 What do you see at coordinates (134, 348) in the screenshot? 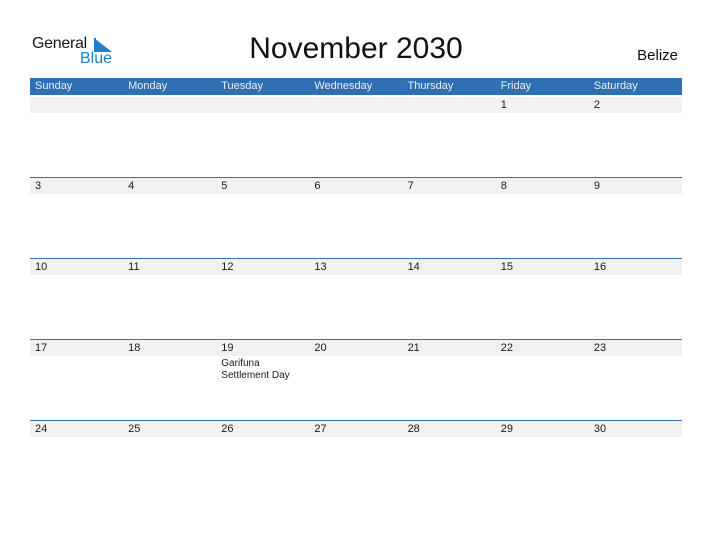
I see `day-number: 18` at bounding box center [134, 348].